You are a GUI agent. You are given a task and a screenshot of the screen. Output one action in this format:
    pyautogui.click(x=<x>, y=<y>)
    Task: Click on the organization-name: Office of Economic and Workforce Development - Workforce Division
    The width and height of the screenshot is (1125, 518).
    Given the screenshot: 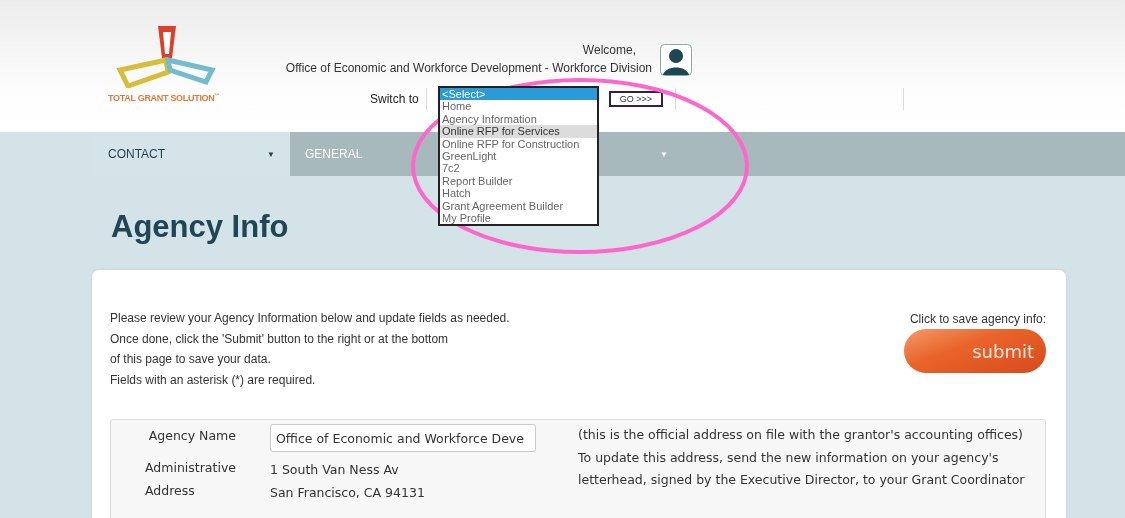 What is the action you would take?
    pyautogui.click(x=468, y=68)
    